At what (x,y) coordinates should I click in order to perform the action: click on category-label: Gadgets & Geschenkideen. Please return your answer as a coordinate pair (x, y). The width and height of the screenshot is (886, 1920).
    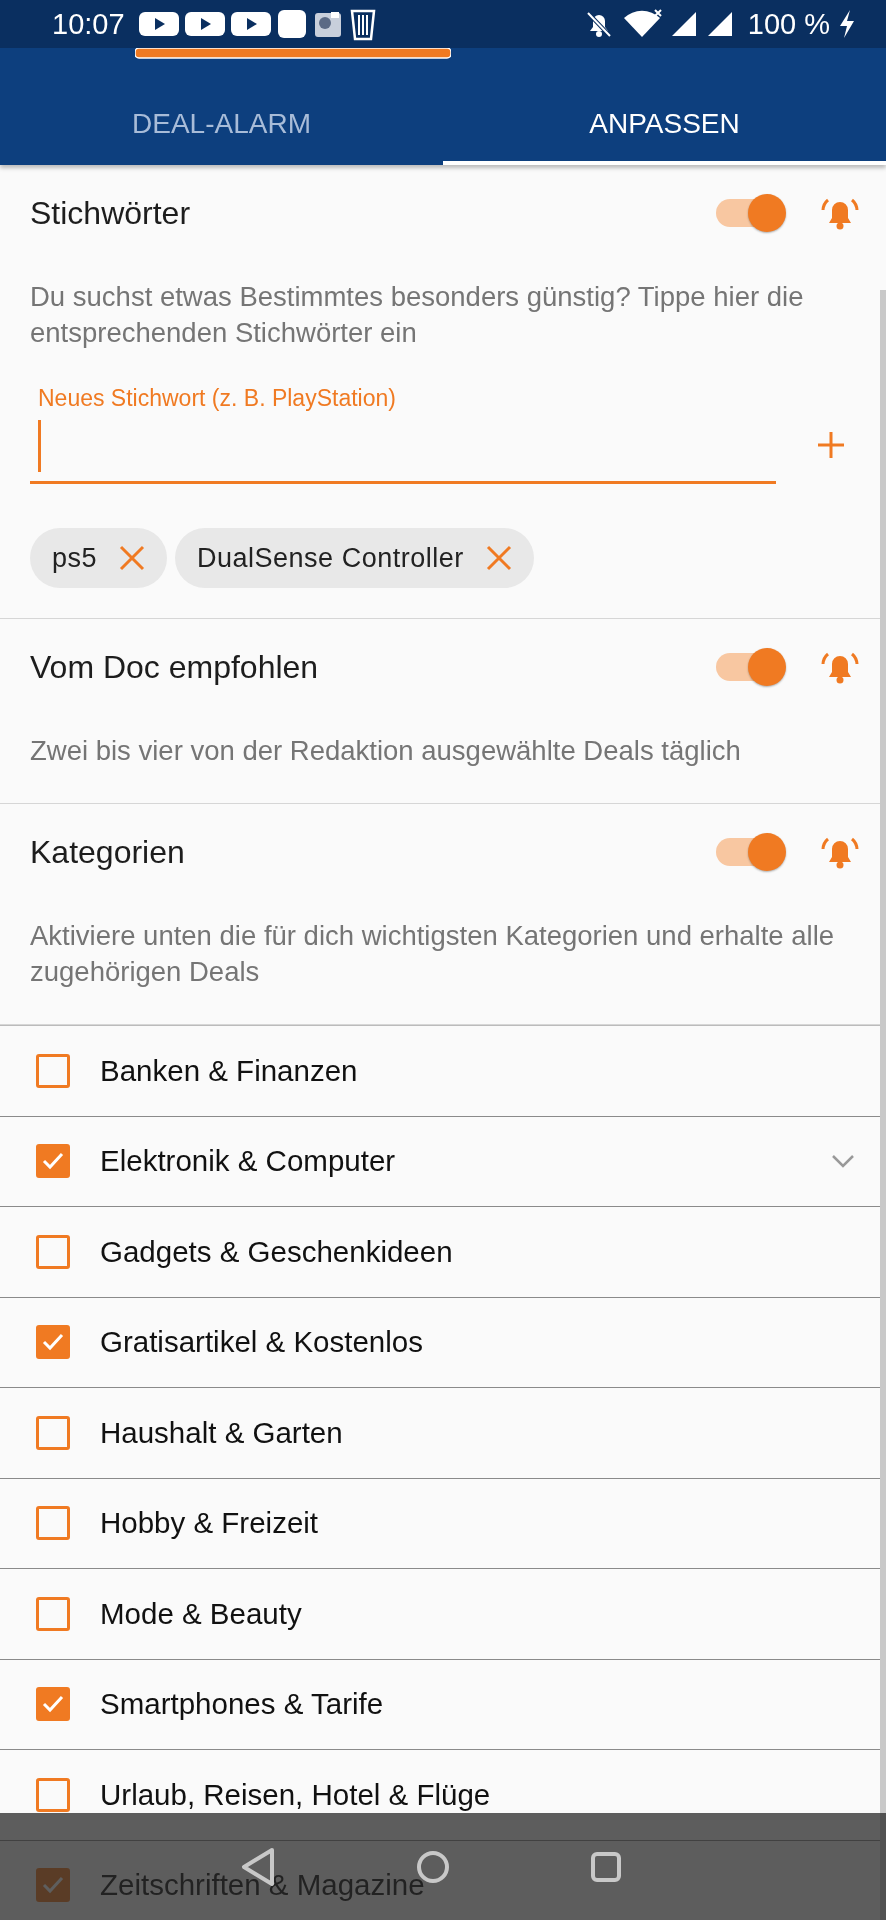
    Looking at the image, I should click on (277, 1251).